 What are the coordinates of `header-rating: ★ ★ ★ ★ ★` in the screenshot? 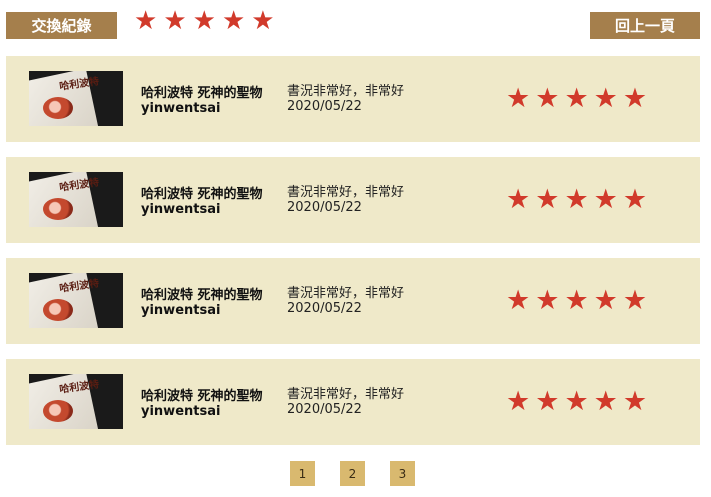 It's located at (204, 21).